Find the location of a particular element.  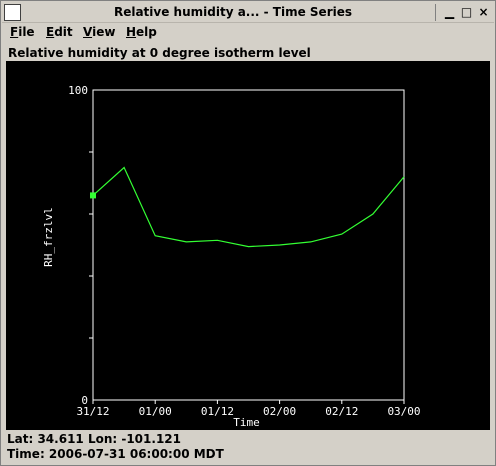

y-tick-label: 100 is located at coordinates (78, 90).